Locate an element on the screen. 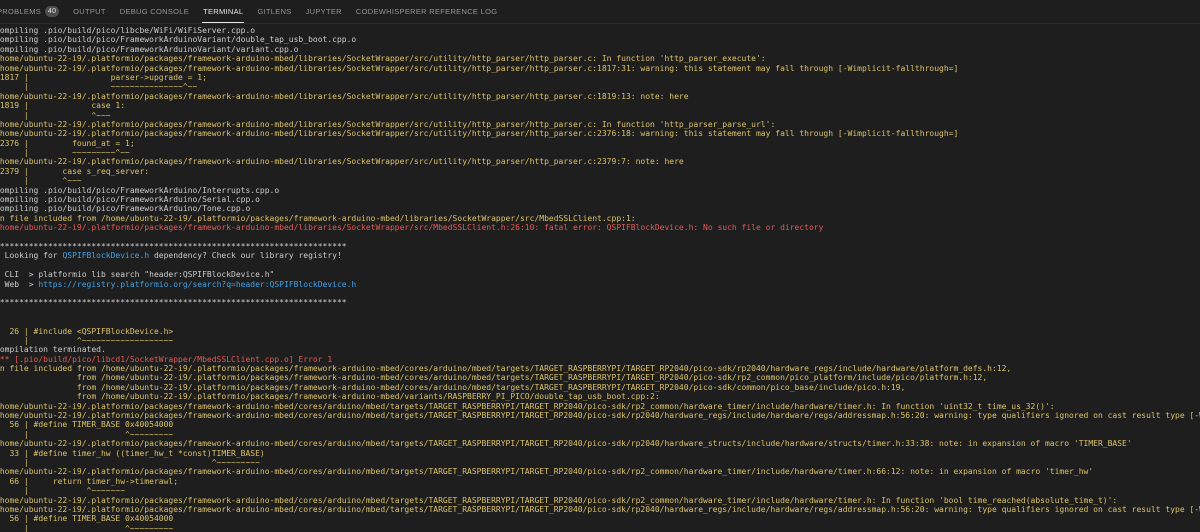 Image resolution: width=1200 pixels, height=532 pixels. terminal-line: 2379 | case s_req_server: is located at coordinates (600, 171).